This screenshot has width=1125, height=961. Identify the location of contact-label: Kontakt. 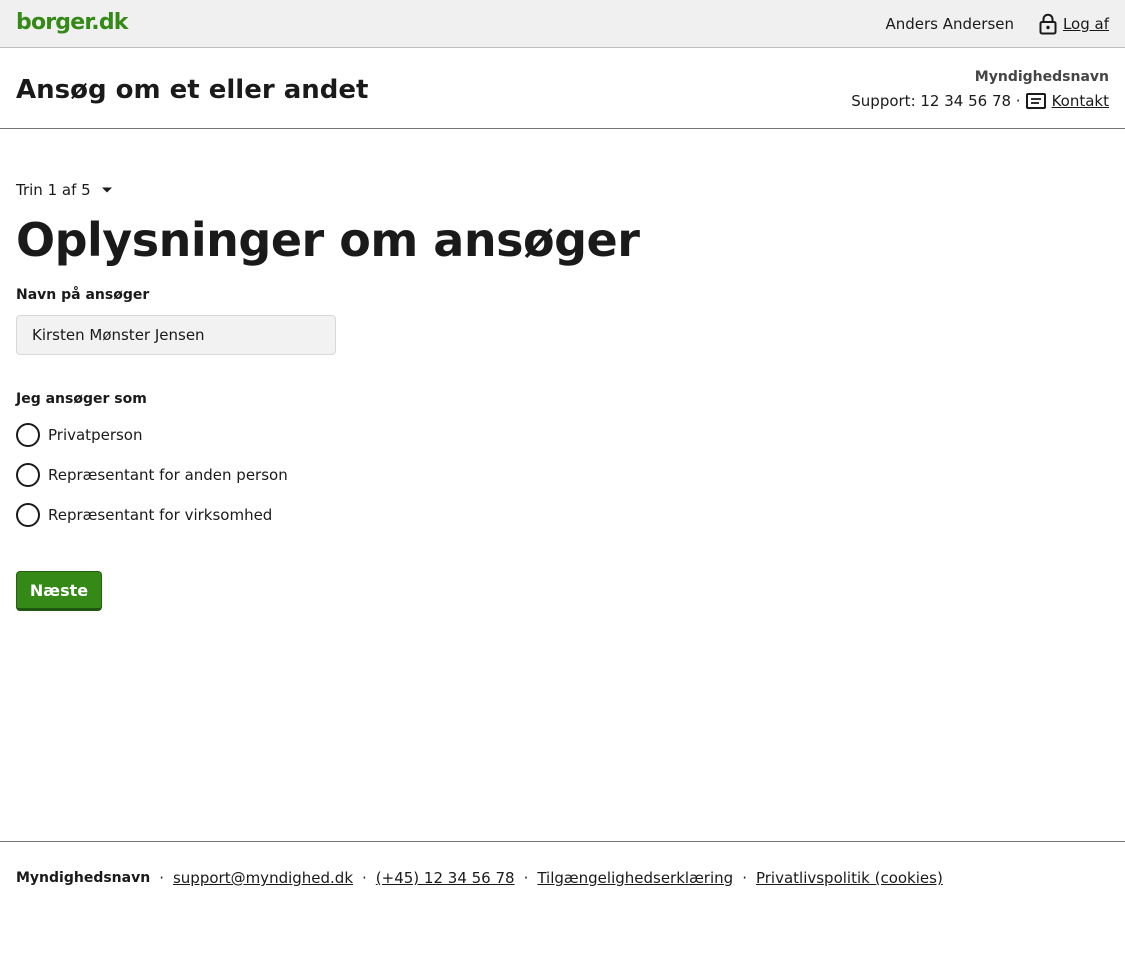
(1080, 101).